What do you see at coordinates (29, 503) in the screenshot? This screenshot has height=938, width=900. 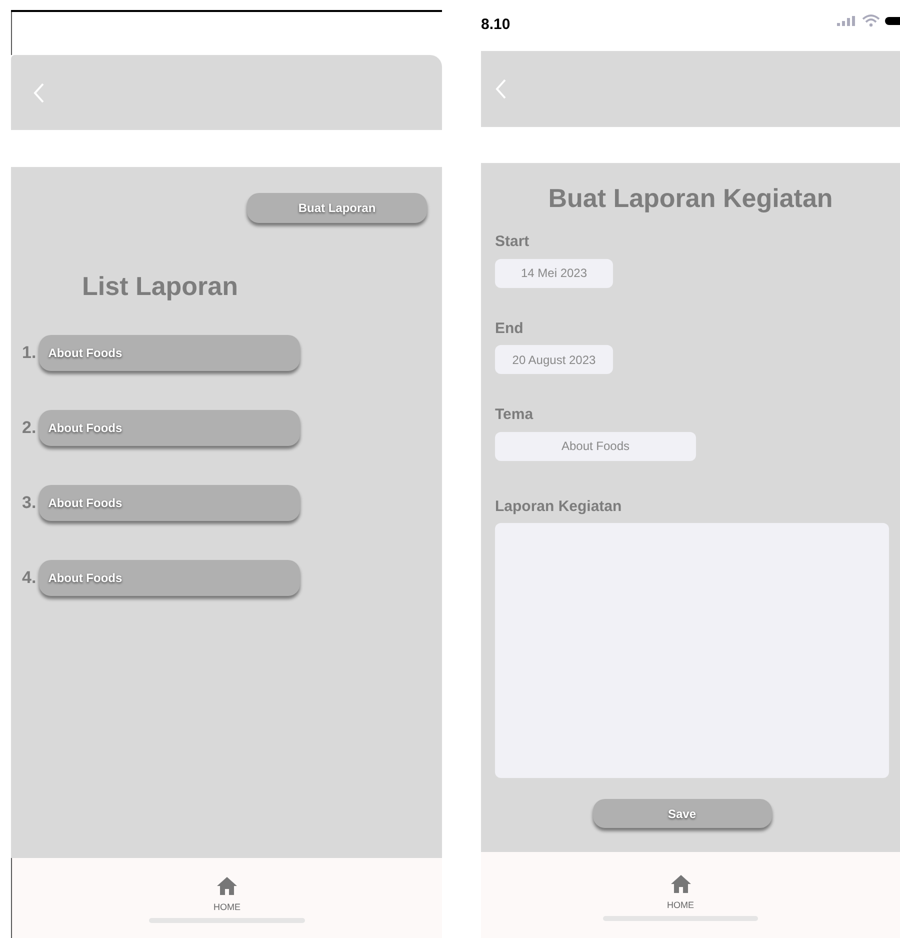 I see `item-number: 3.` at bounding box center [29, 503].